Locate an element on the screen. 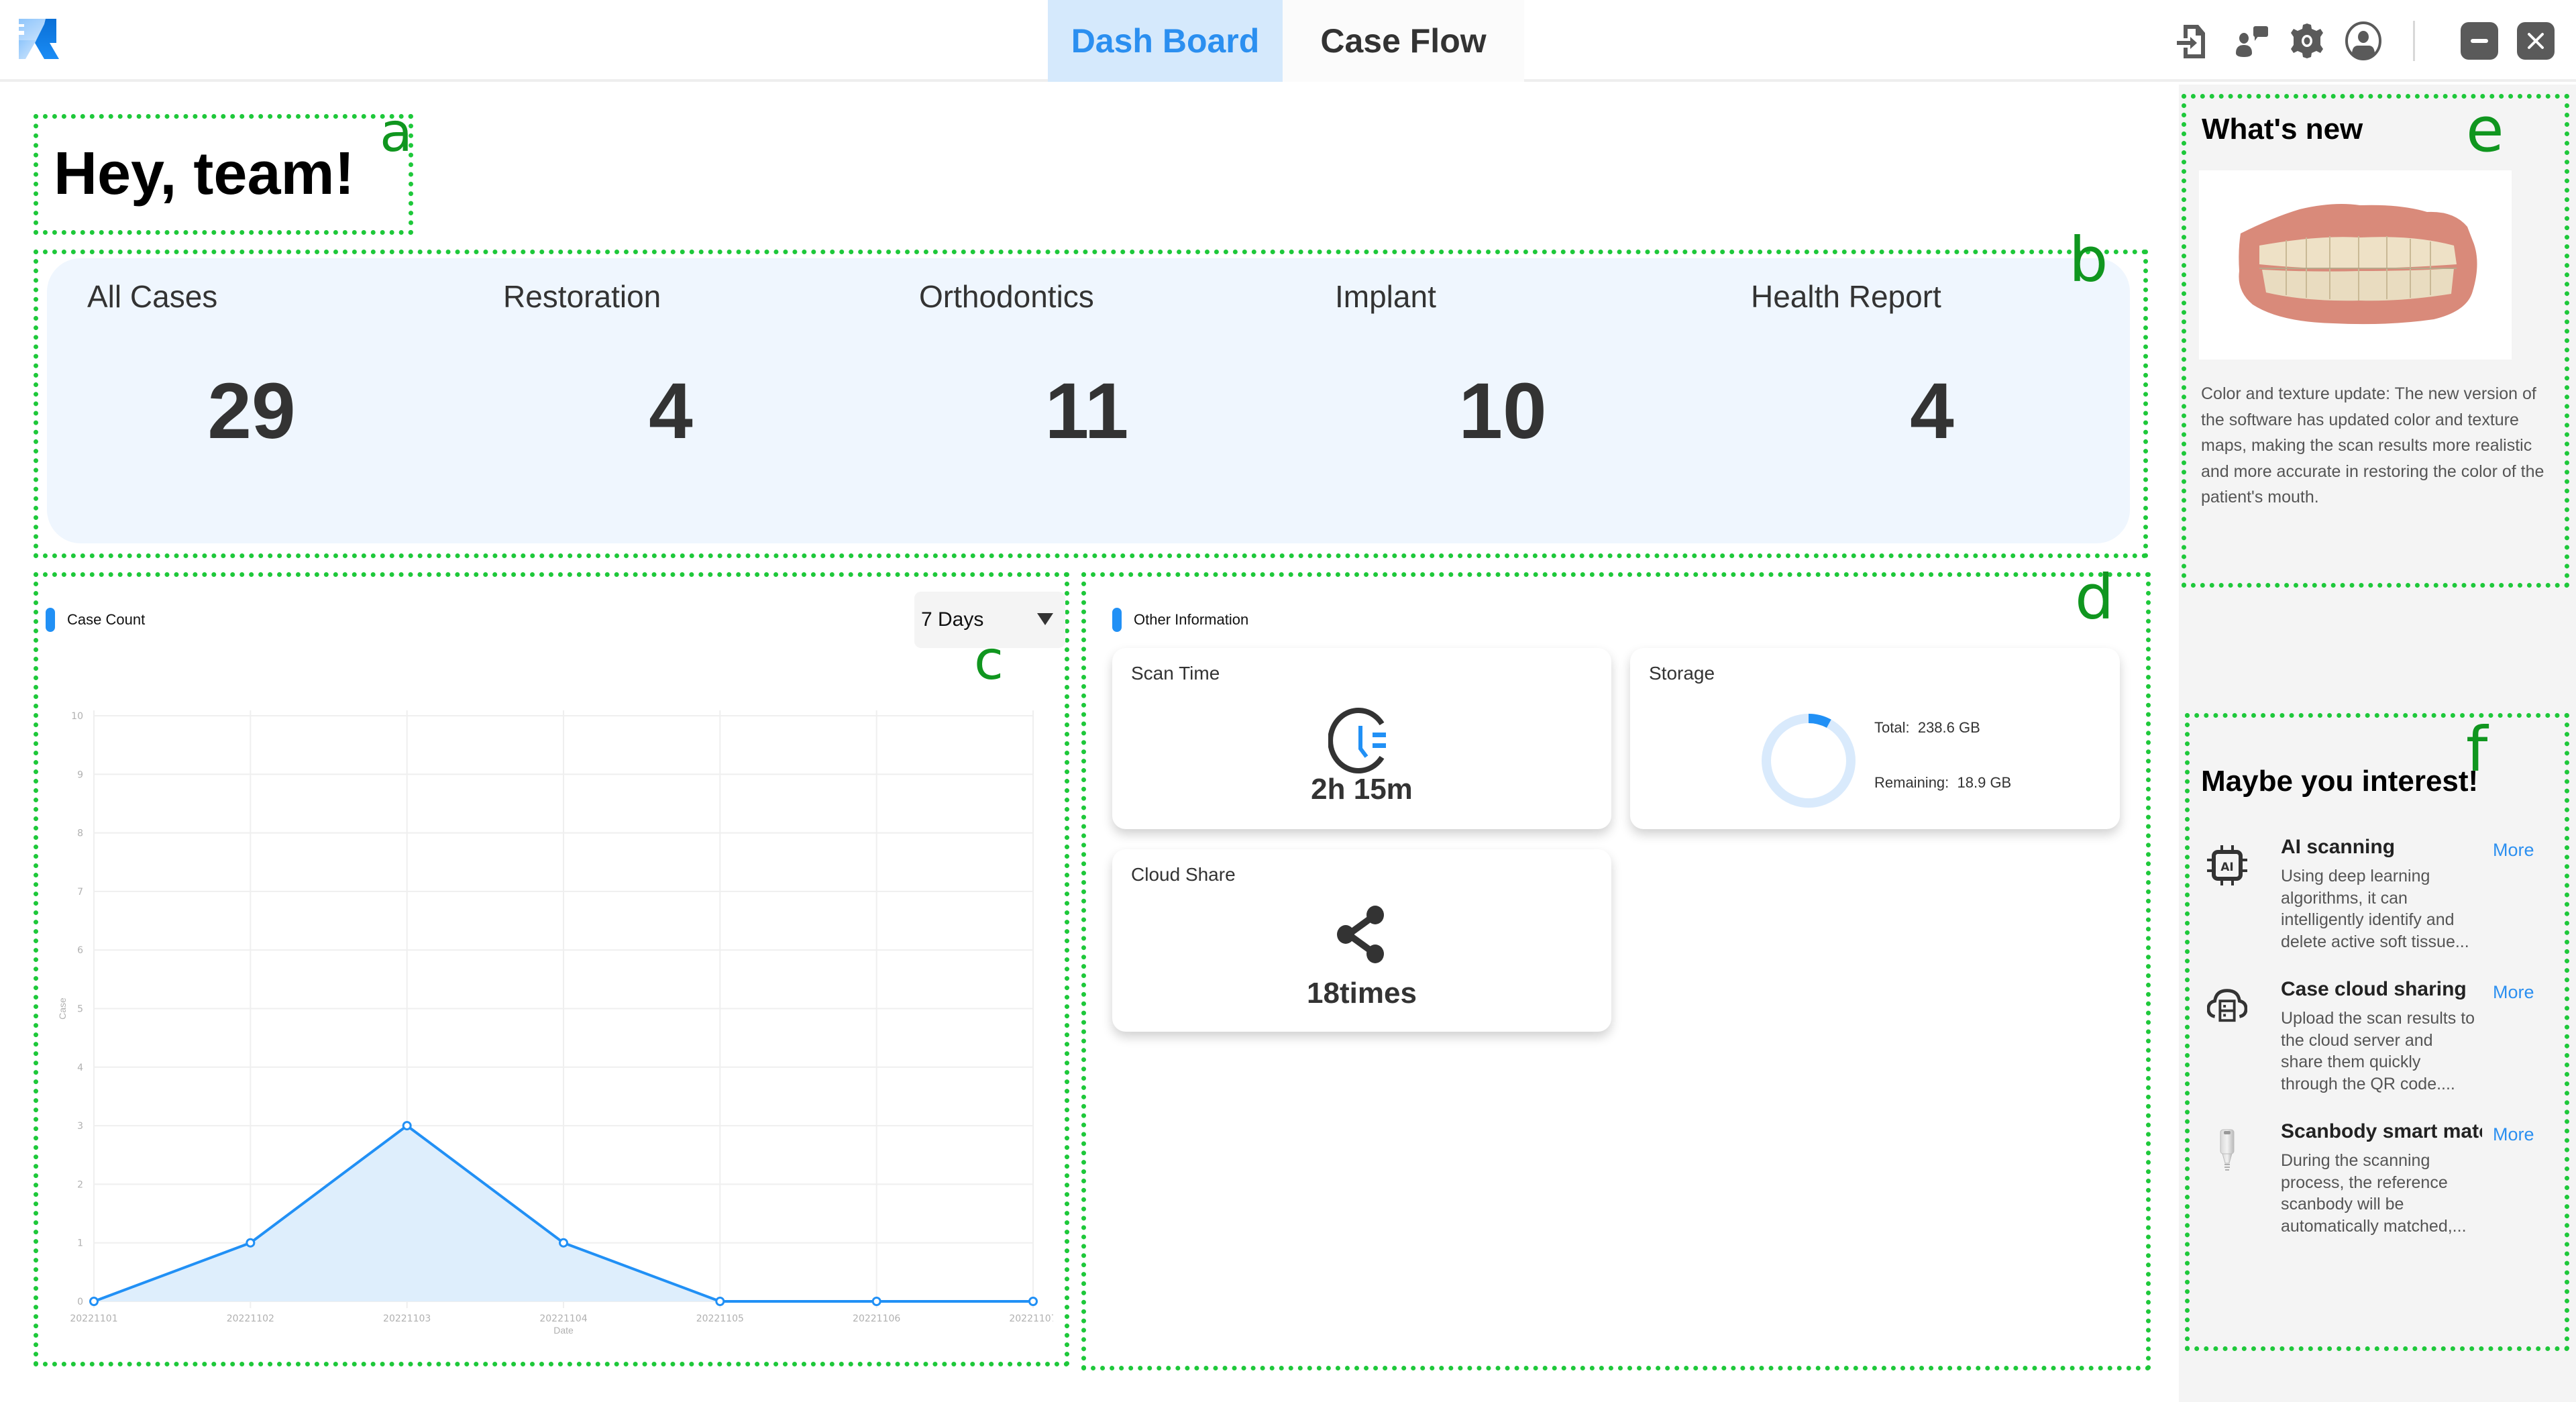 Image resolution: width=2576 pixels, height=1402 pixels. x-tick-label: 20221102 is located at coordinates (250, 1318).